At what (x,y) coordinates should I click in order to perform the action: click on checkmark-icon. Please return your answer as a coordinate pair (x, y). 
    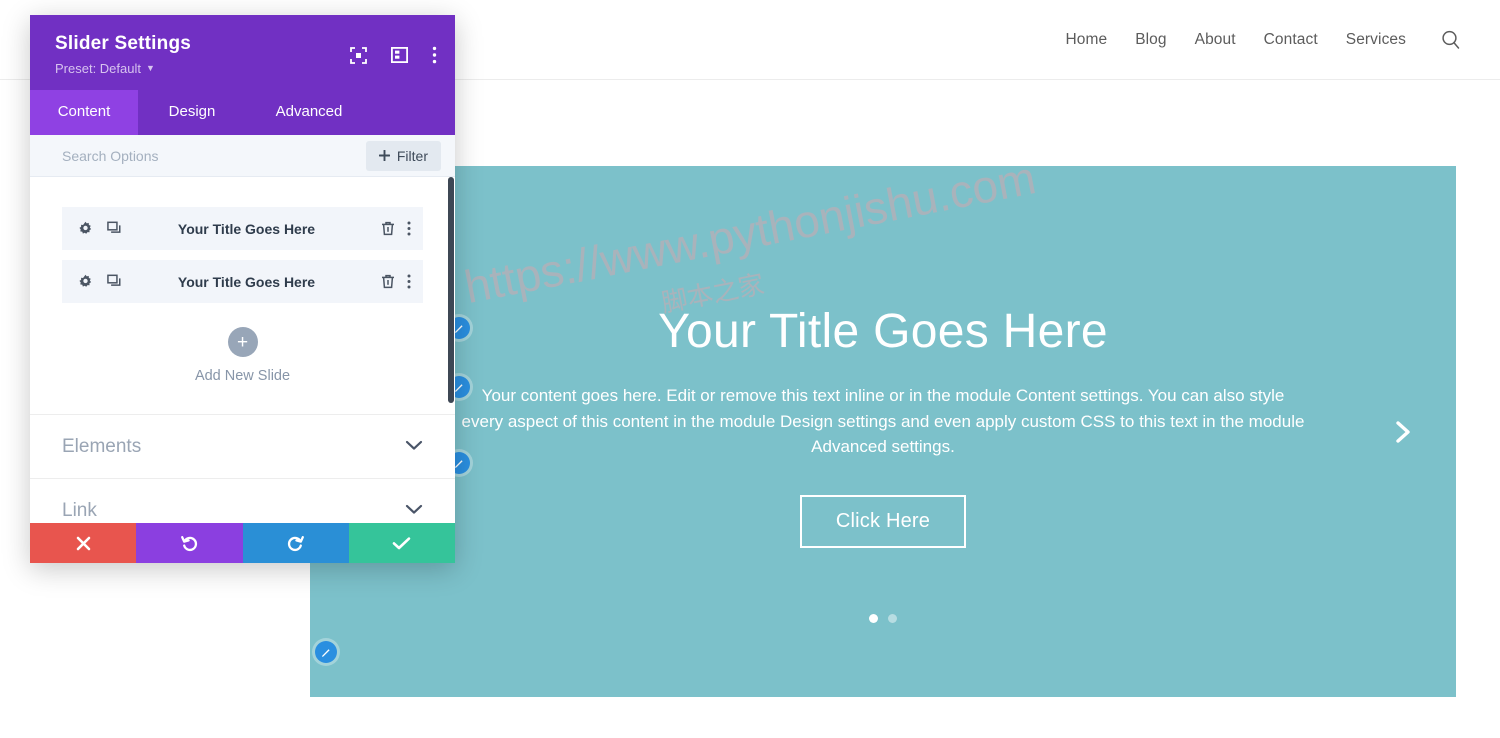
    Looking at the image, I should click on (401, 543).